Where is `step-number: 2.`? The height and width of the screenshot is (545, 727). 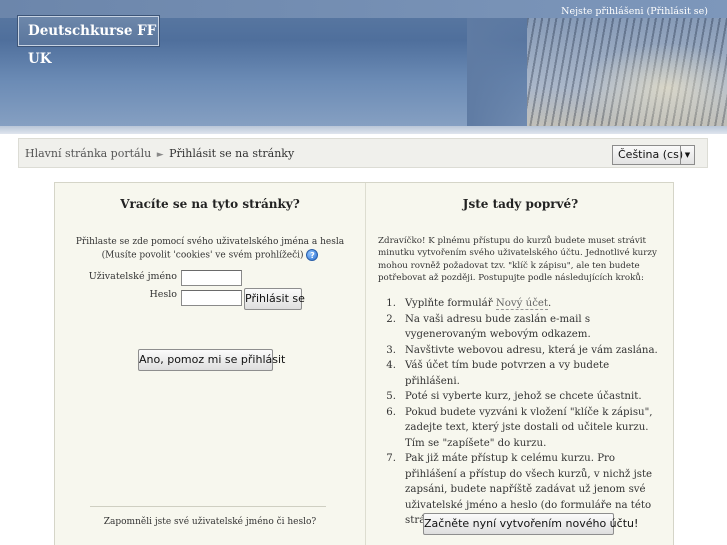
step-number: 2. is located at coordinates (391, 319).